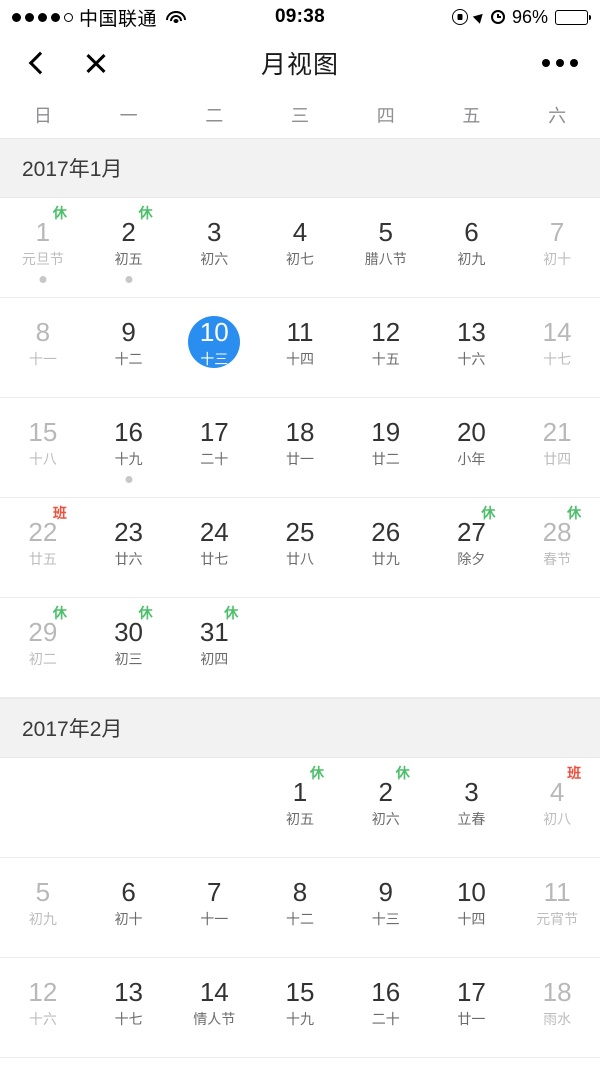 The image size is (600, 1066). I want to click on day-number: 7, so click(557, 231).